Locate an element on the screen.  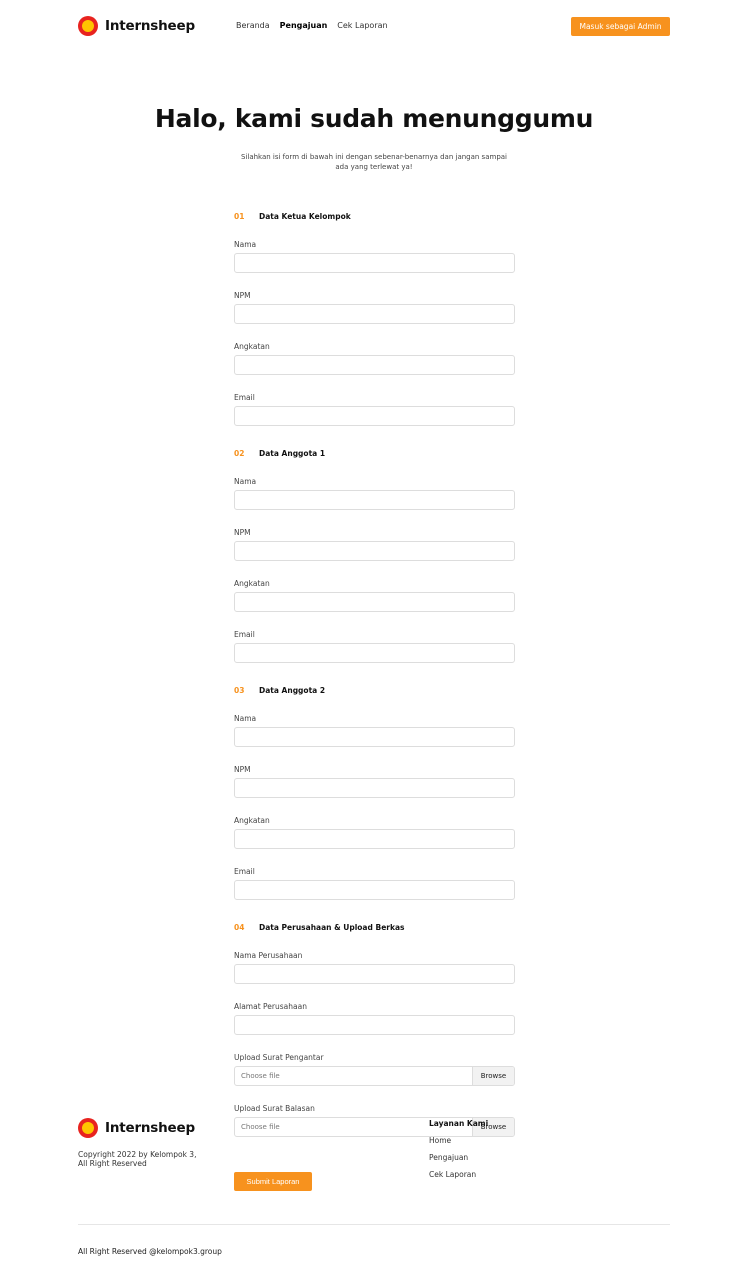
nav-link-cek-laporan: Cek Laporan is located at coordinates (362, 25).